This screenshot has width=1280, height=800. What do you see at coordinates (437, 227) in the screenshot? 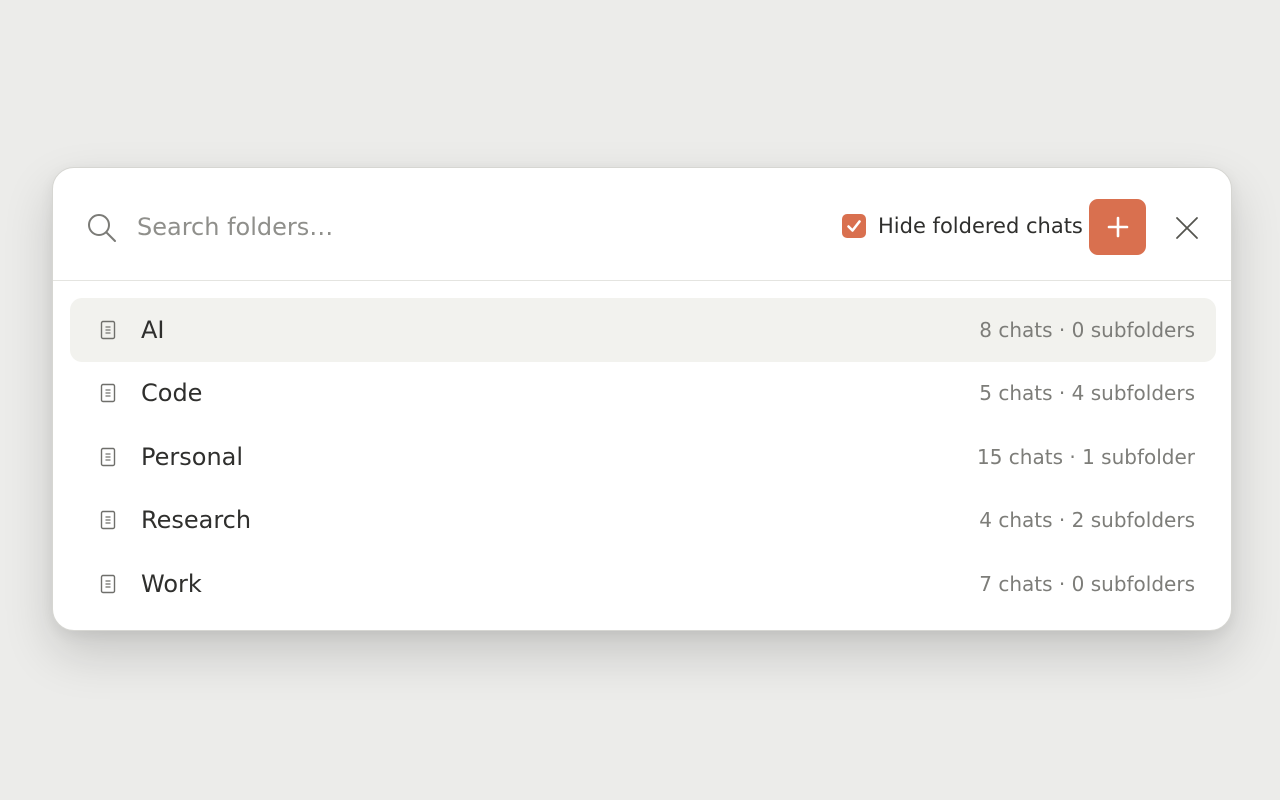
I see `search-input` at bounding box center [437, 227].